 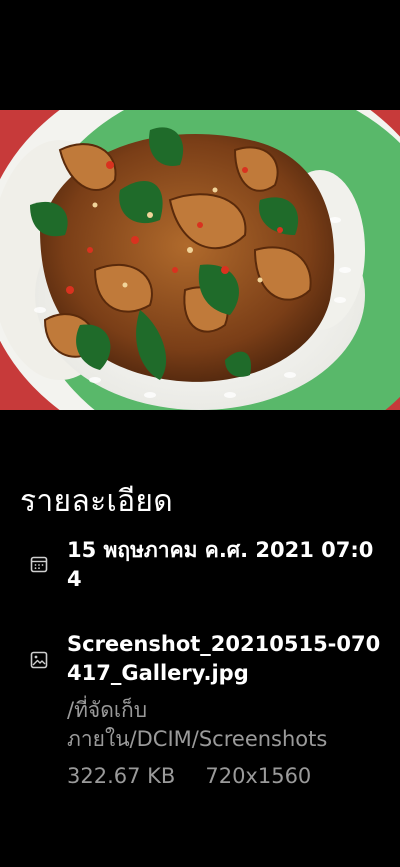 What do you see at coordinates (227, 725) in the screenshot?
I see `file-path: /ที่จัดเก็บภายใน/DCIM/Screenshots` at bounding box center [227, 725].